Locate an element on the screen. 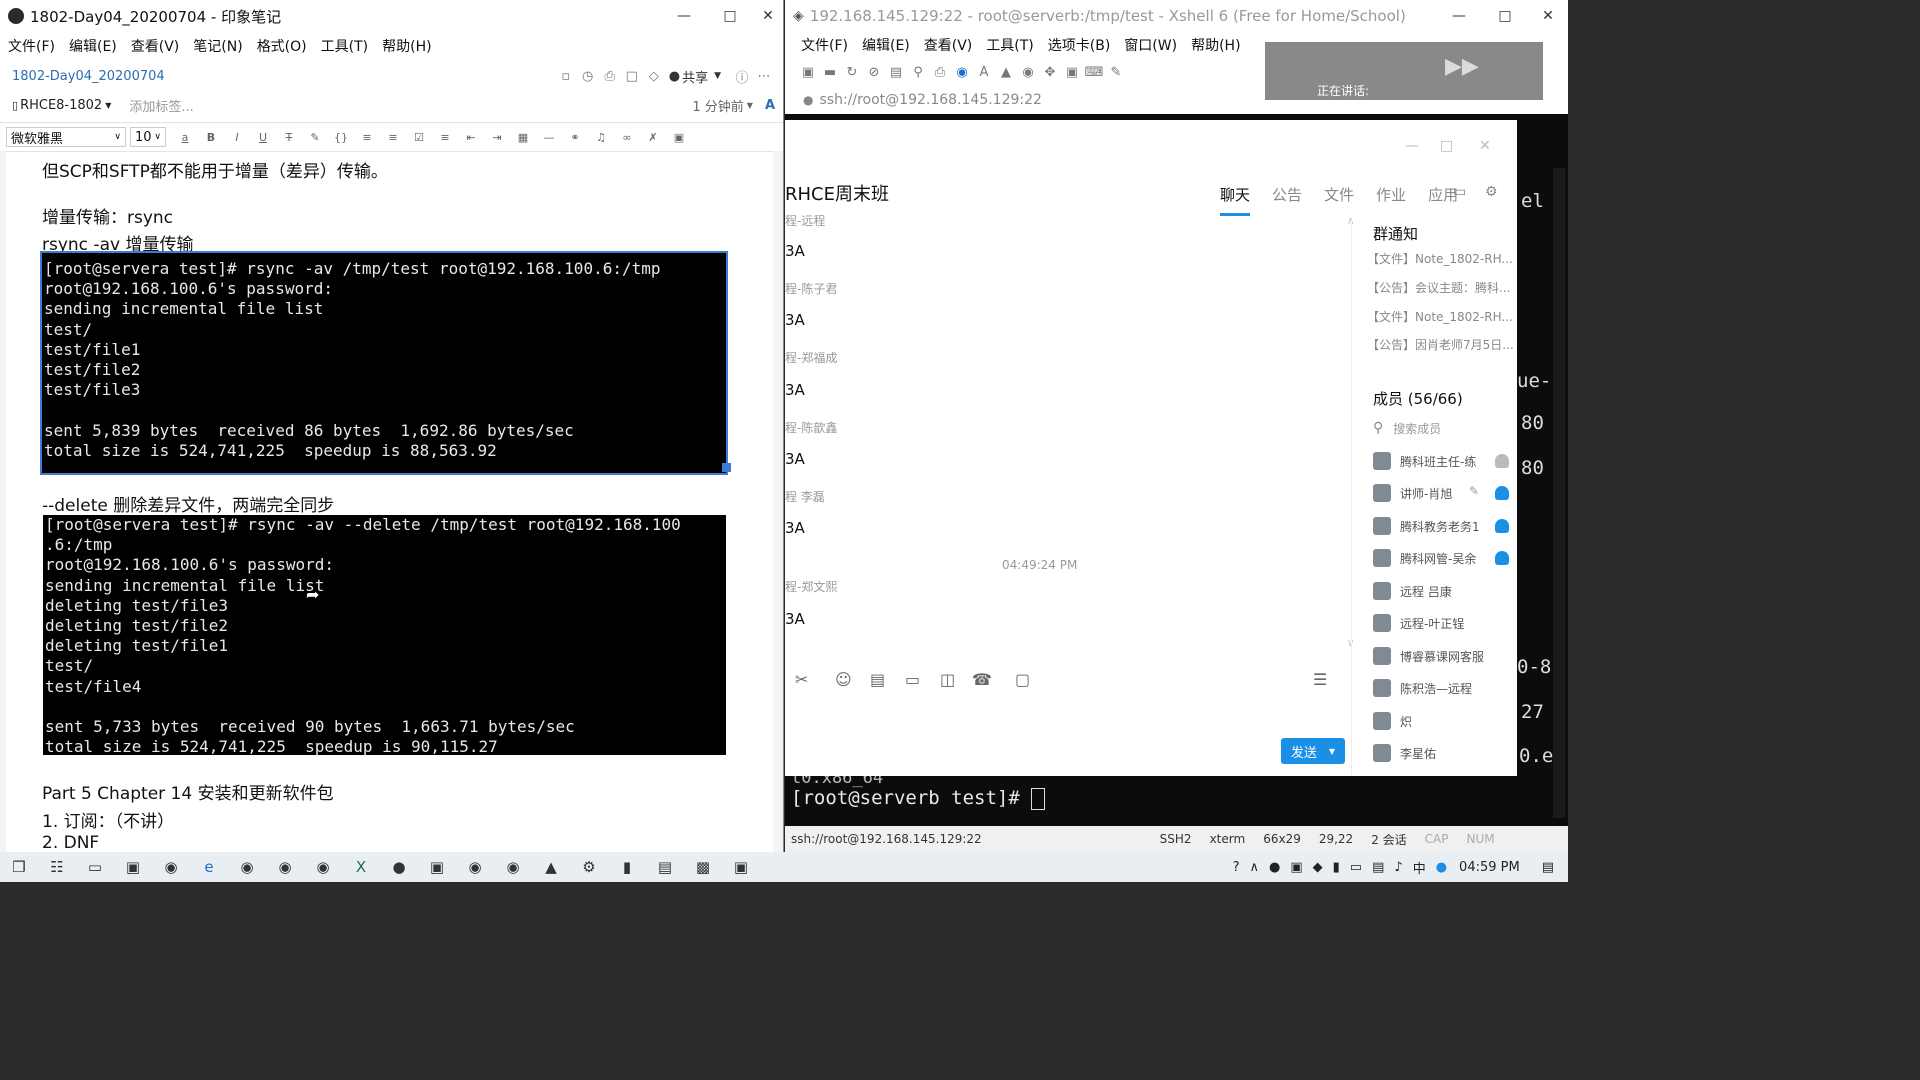  new-session-icon: ▣ is located at coordinates (808, 72).